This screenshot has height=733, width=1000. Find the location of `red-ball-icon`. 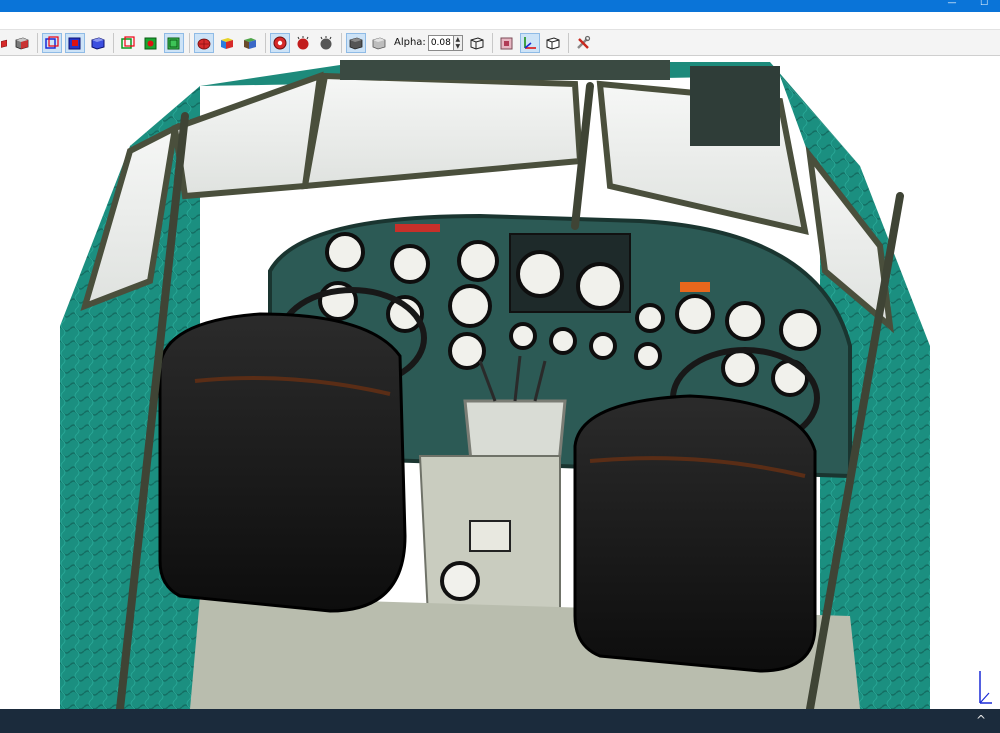

red-ball-icon is located at coordinates (303, 43).